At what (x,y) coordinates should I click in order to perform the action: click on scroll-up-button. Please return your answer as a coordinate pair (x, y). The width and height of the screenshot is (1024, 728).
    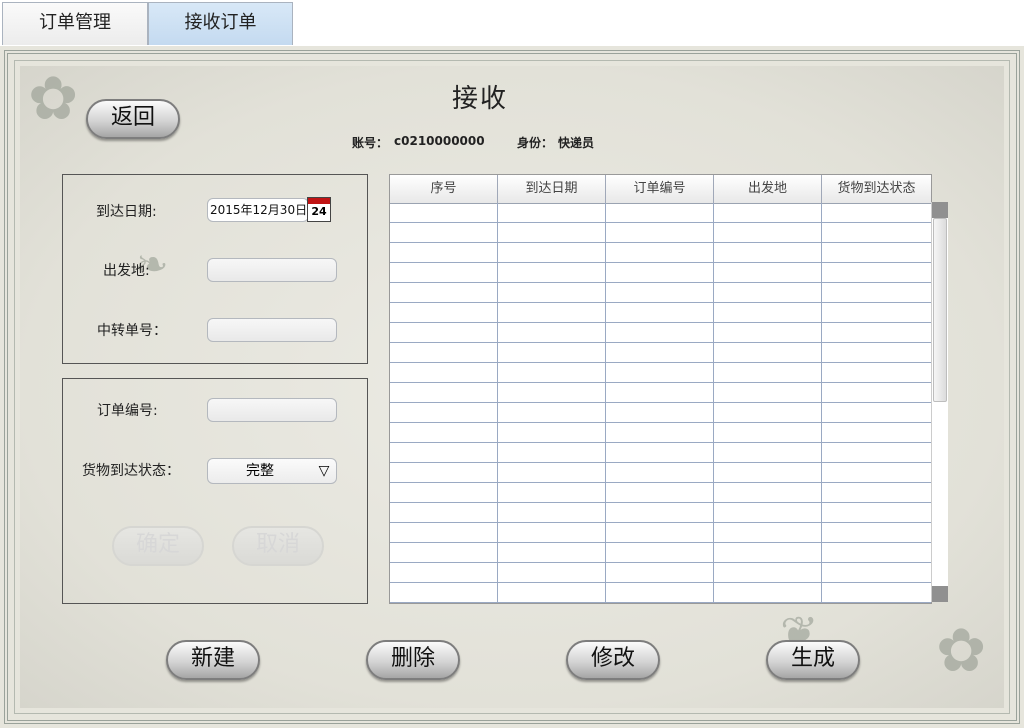
    Looking at the image, I should click on (940, 210).